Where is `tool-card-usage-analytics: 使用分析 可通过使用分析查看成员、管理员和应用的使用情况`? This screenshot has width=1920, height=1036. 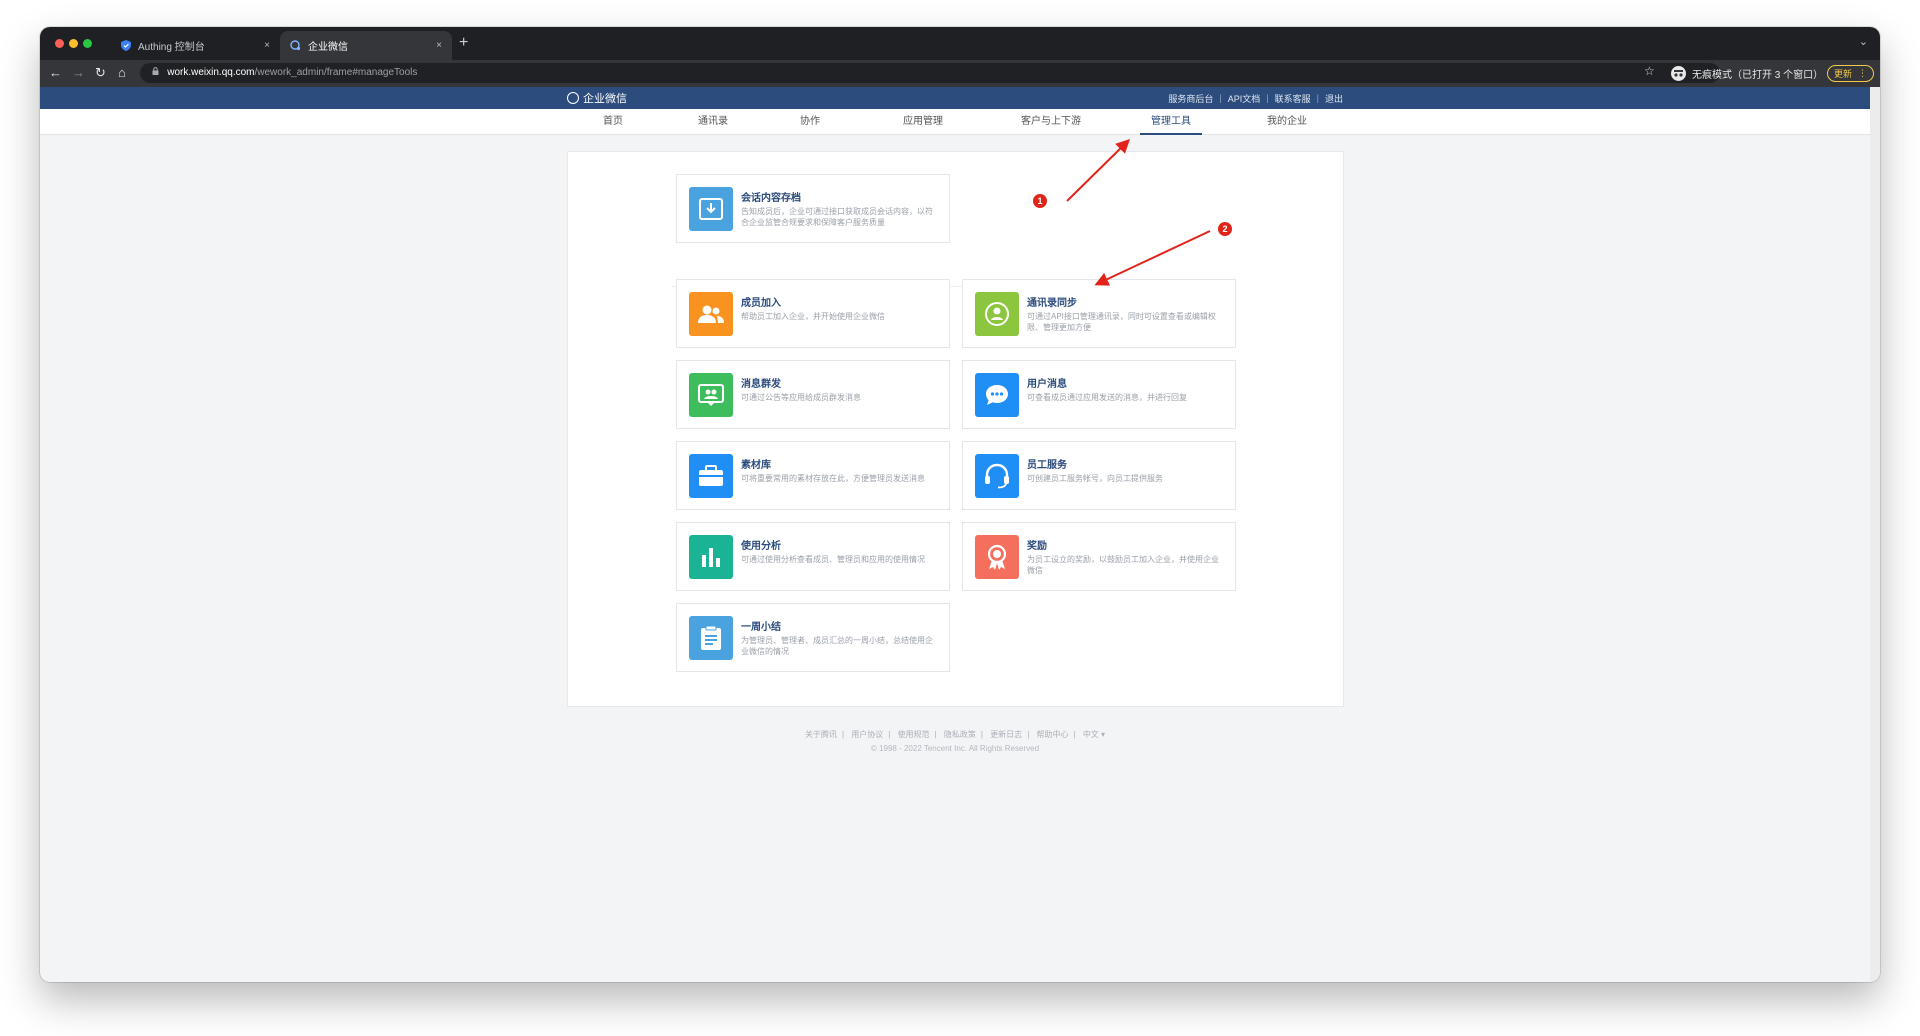
tool-card-usage-analytics: 使用分析 可通过使用分析查看成员、管理员和应用的使用情况 is located at coordinates (813, 556).